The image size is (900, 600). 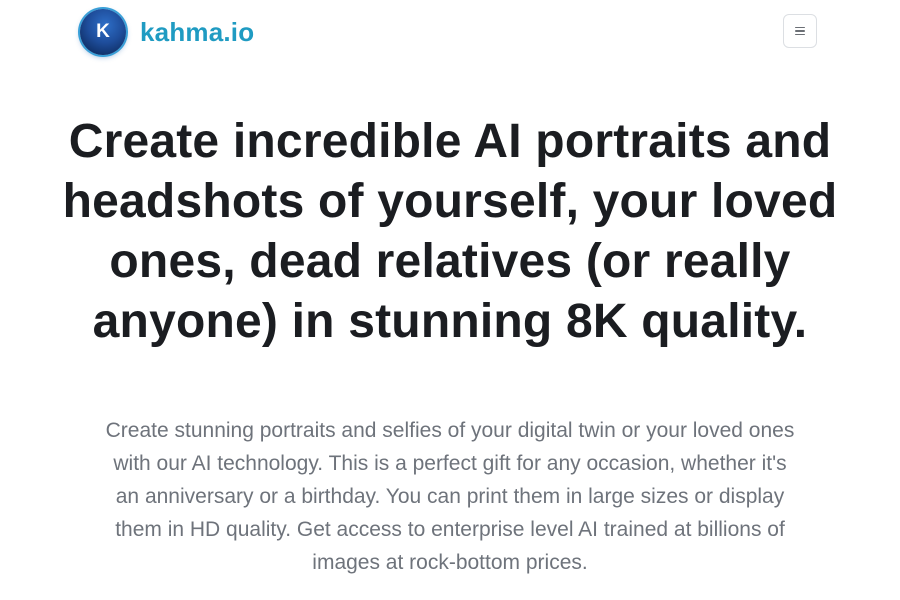 I want to click on kahma-logo-icon: K, so click(x=103, y=32).